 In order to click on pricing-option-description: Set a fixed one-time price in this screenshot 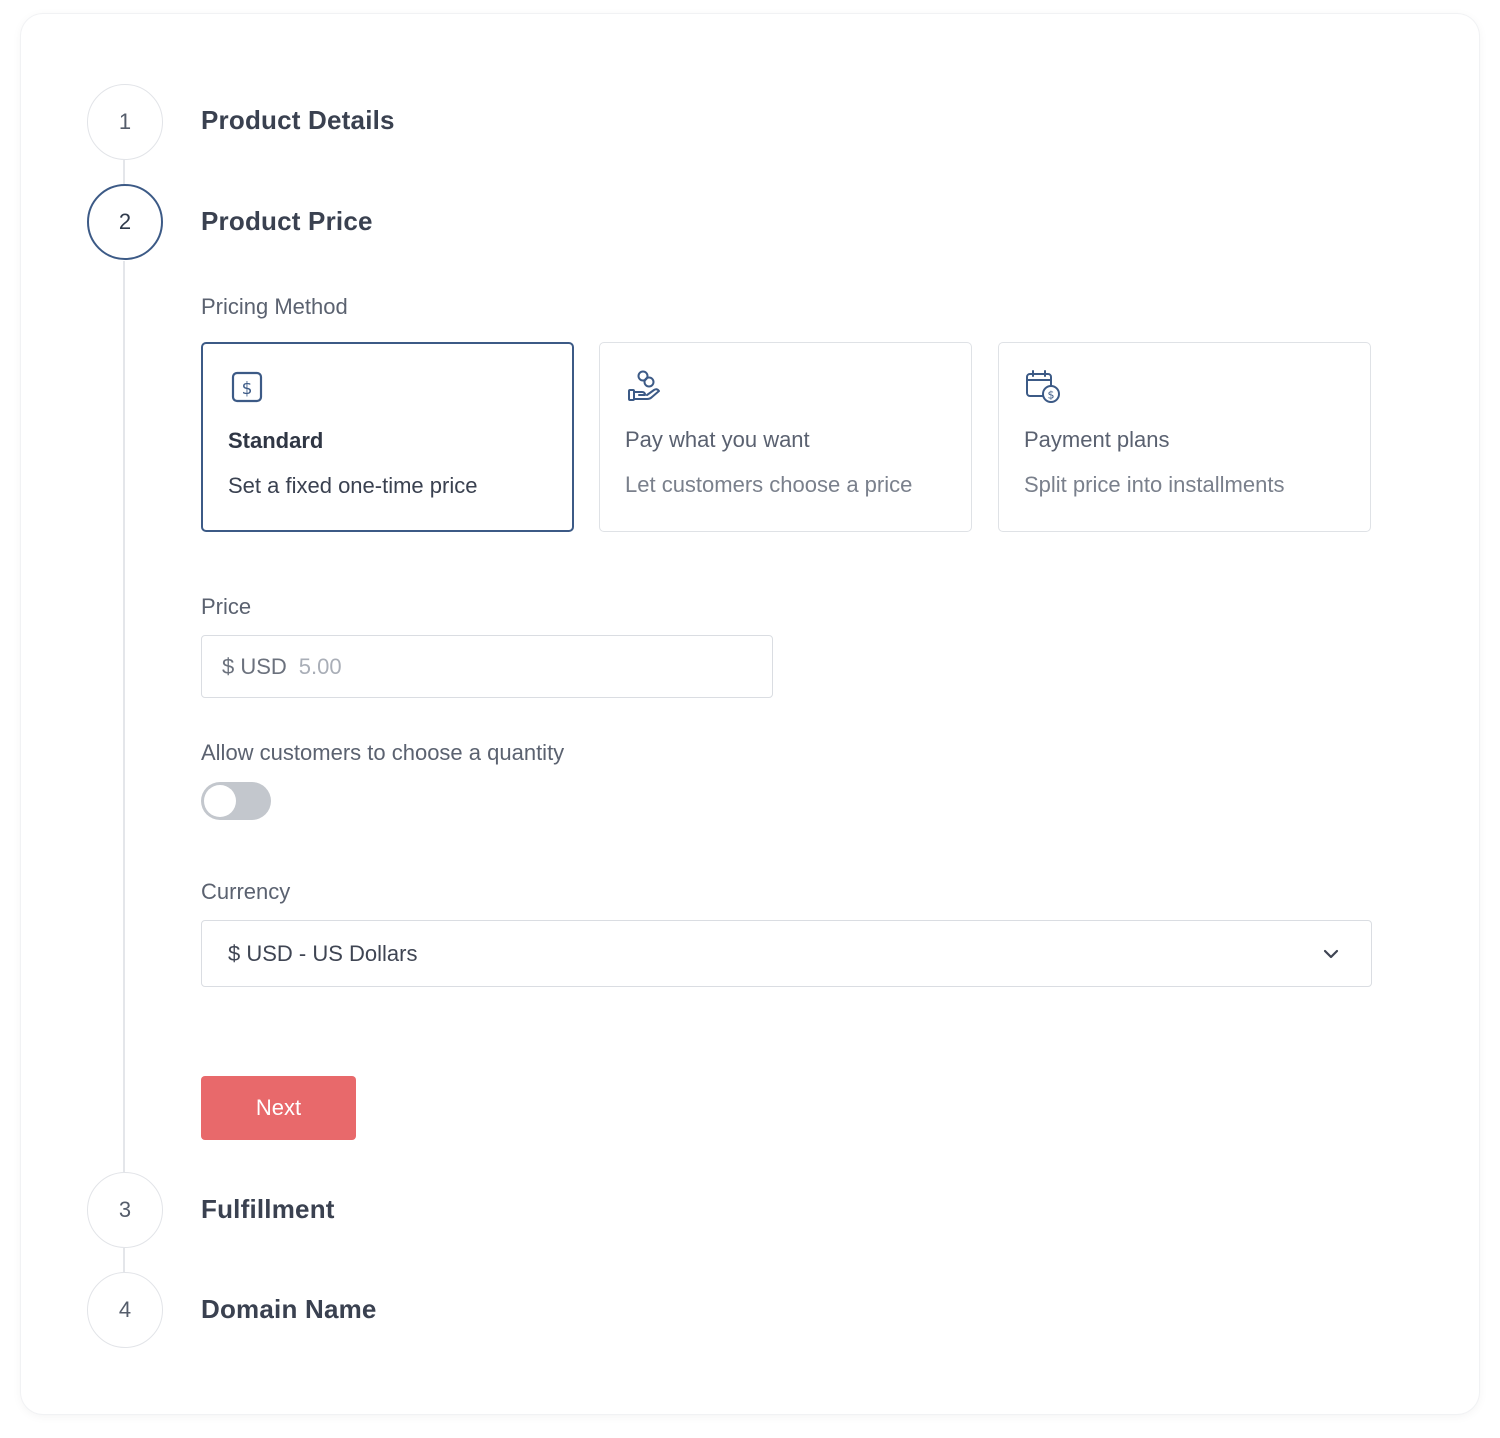, I will do `click(353, 485)`.